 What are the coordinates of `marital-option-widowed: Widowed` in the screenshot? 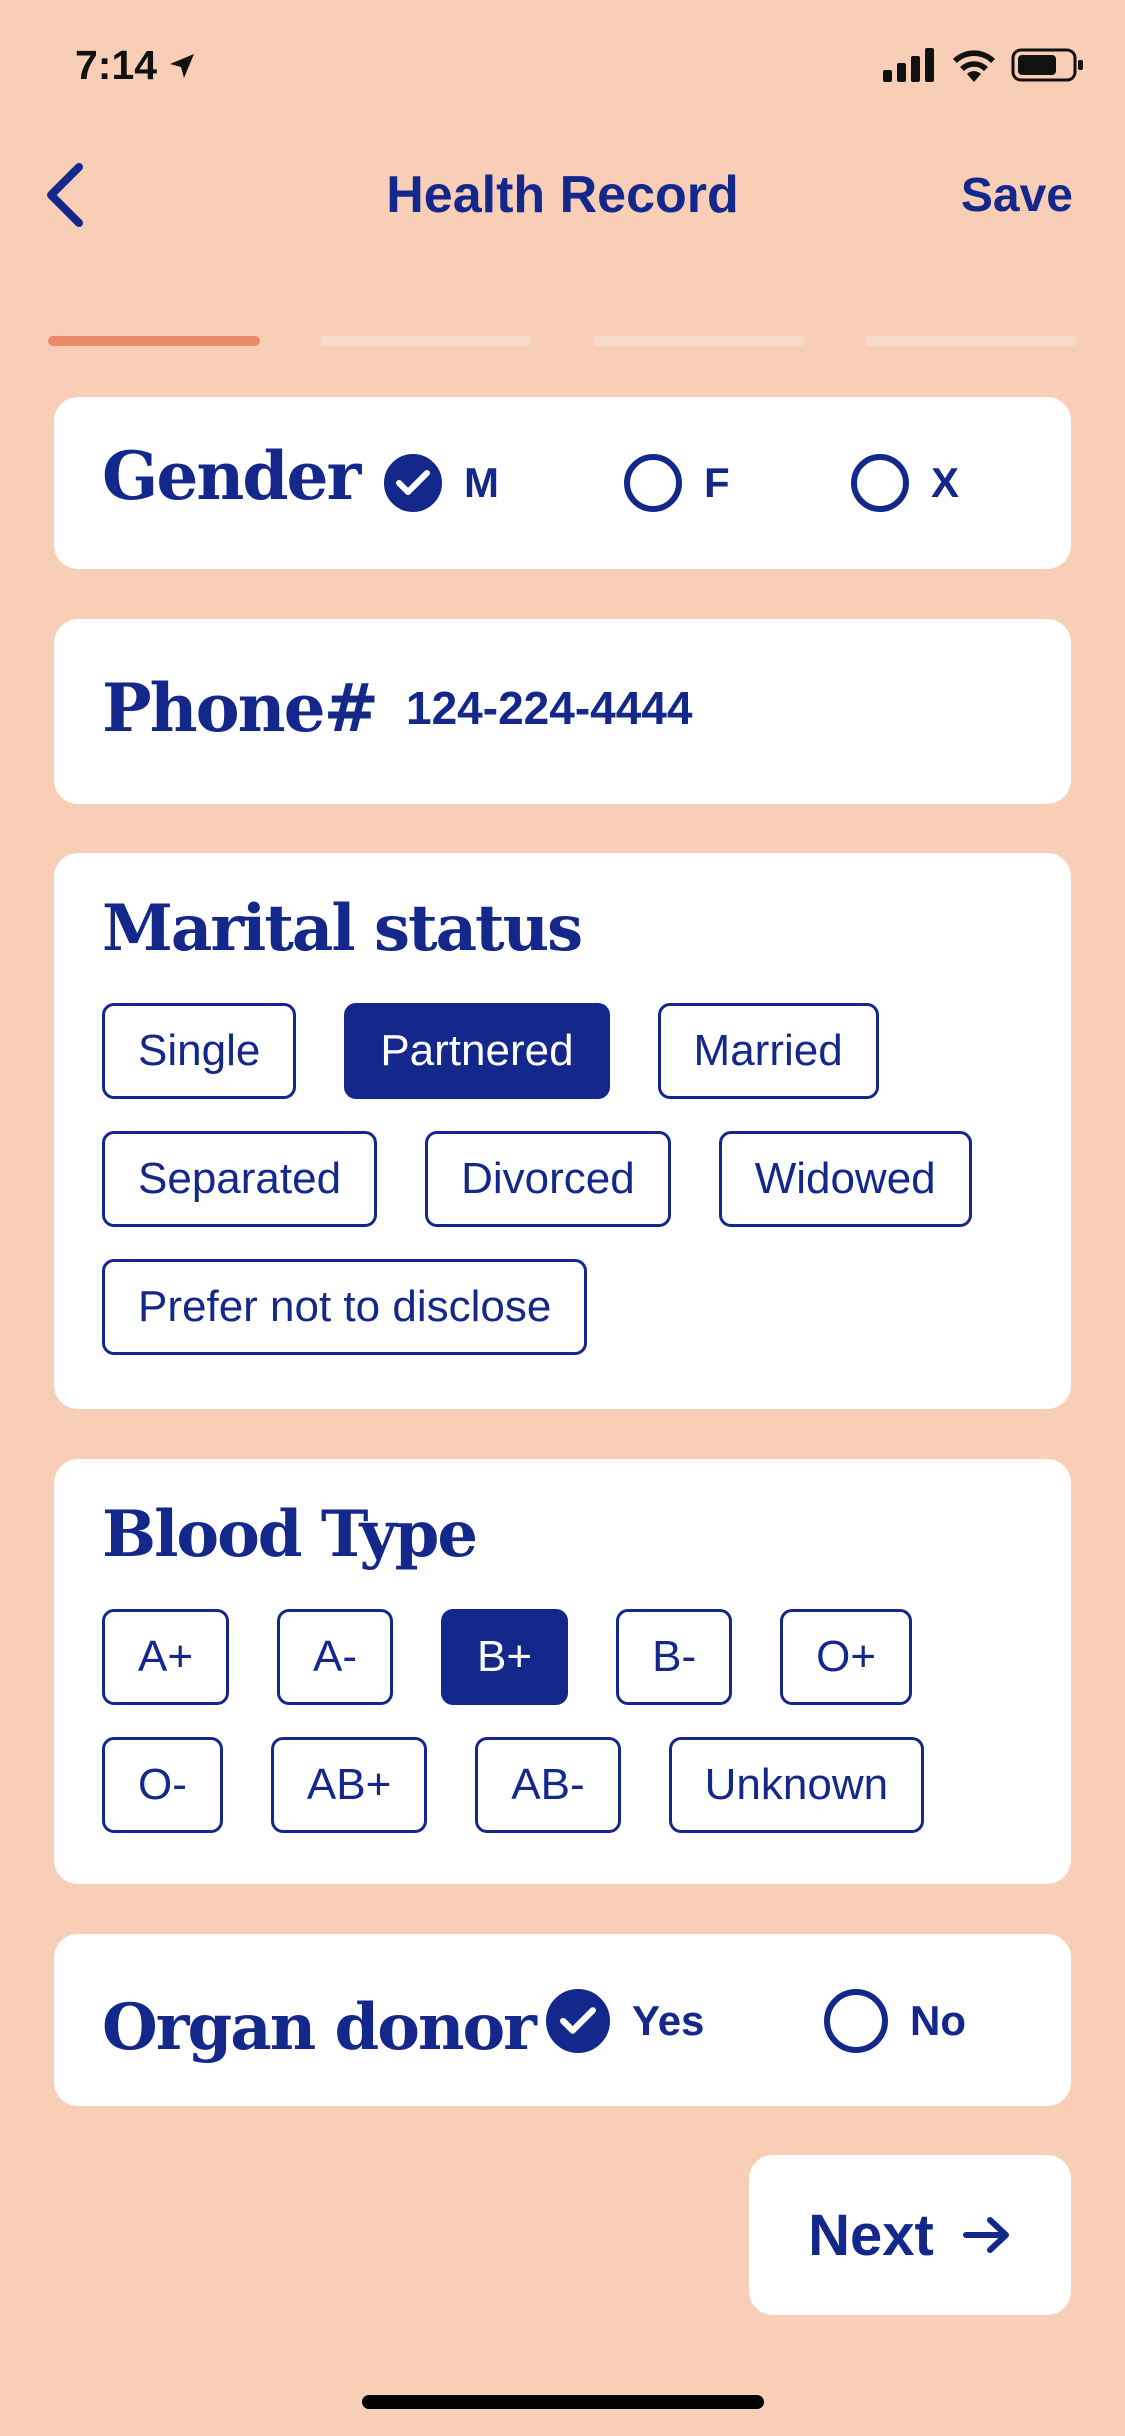 It's located at (845, 1179).